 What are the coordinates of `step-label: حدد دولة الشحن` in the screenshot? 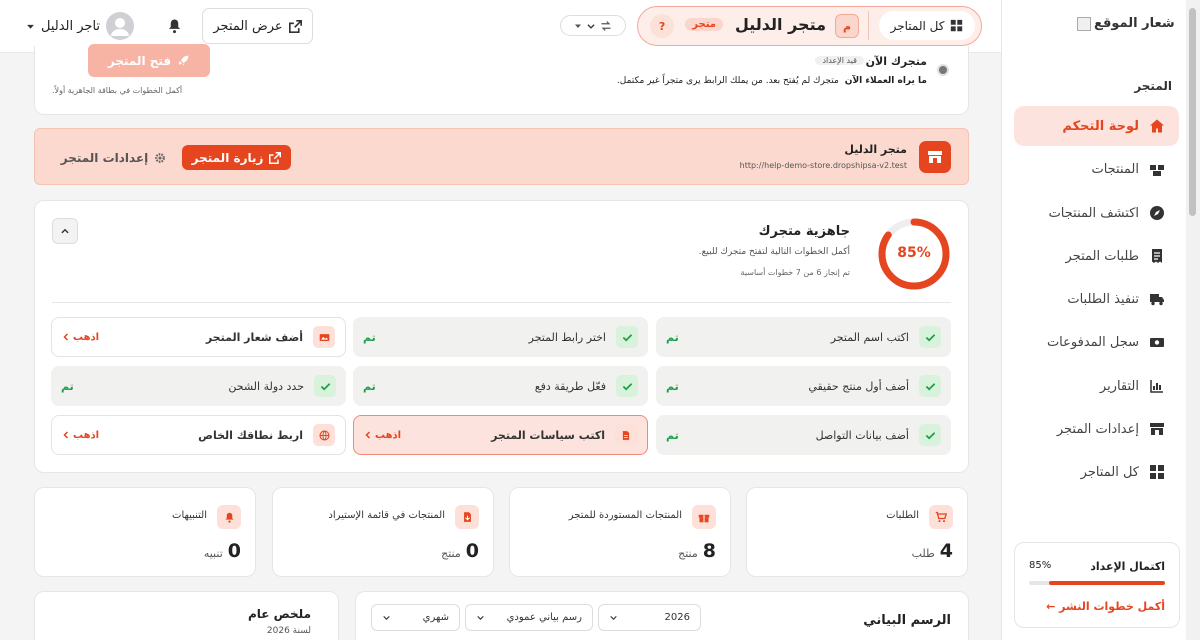 It's located at (266, 386).